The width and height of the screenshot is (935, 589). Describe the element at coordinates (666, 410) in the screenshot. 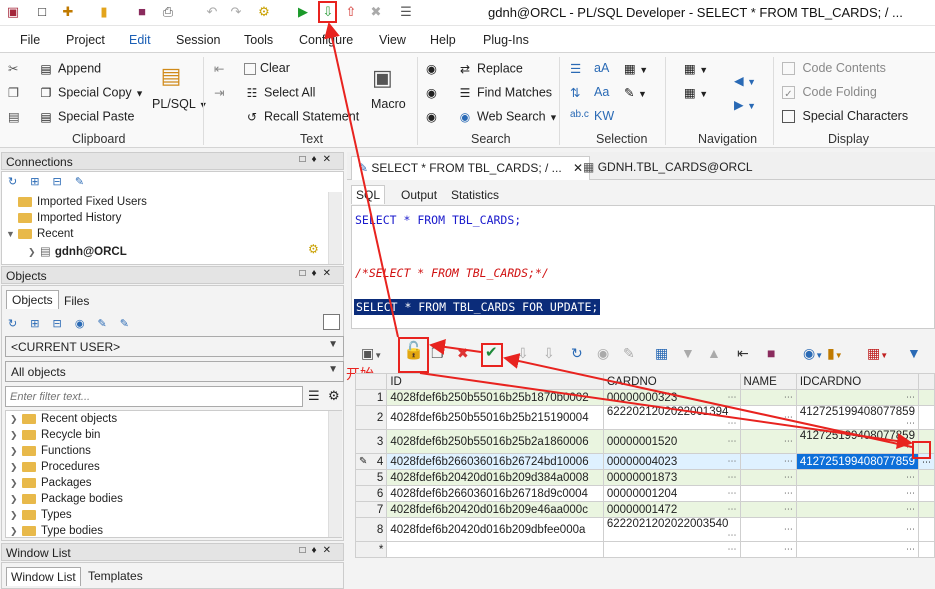

I see `arrow-to-ellipsis` at that location.